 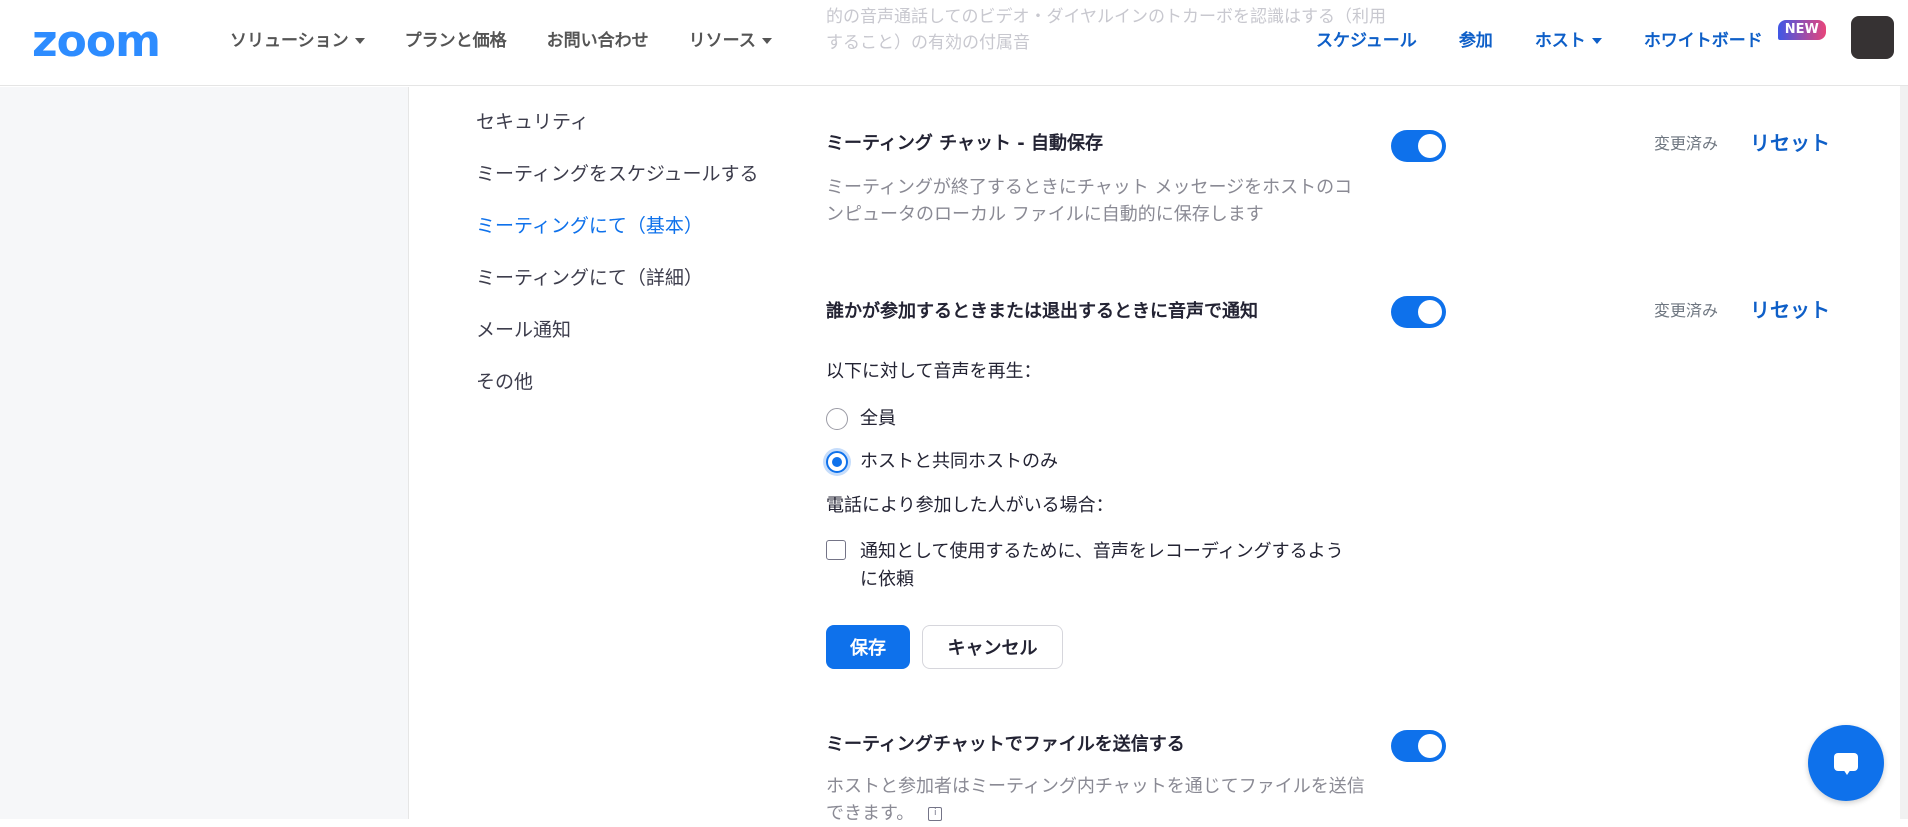 I want to click on radio-everyone, so click(x=837, y=419).